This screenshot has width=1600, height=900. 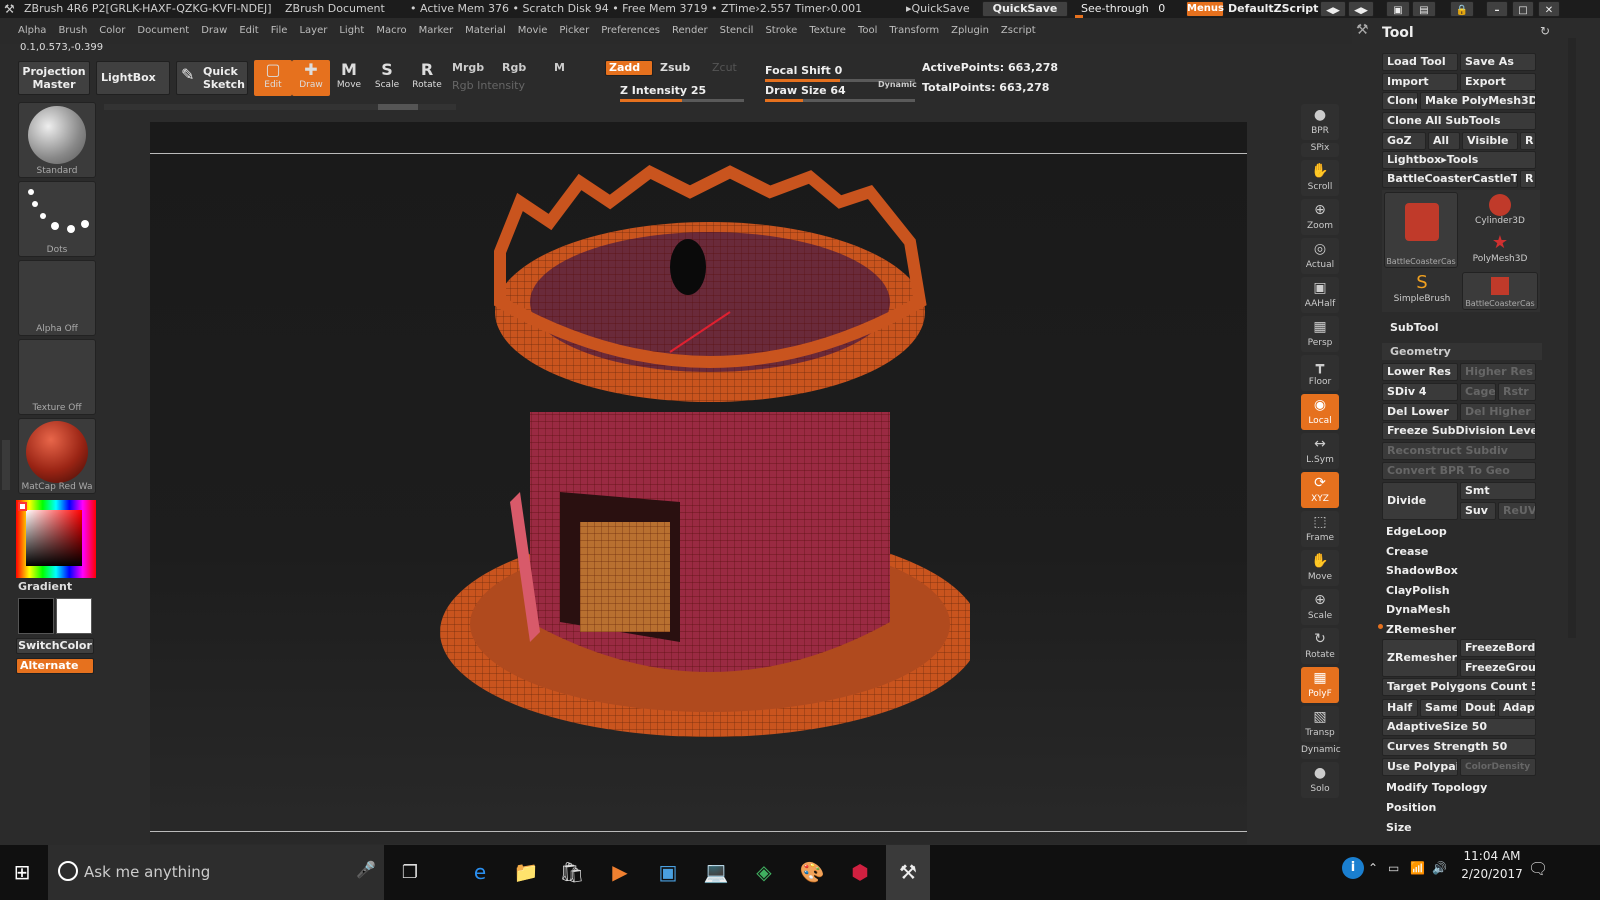 I want to click on make-polymesh3d-button: Make PolyMesh3D, so click(x=1478, y=101).